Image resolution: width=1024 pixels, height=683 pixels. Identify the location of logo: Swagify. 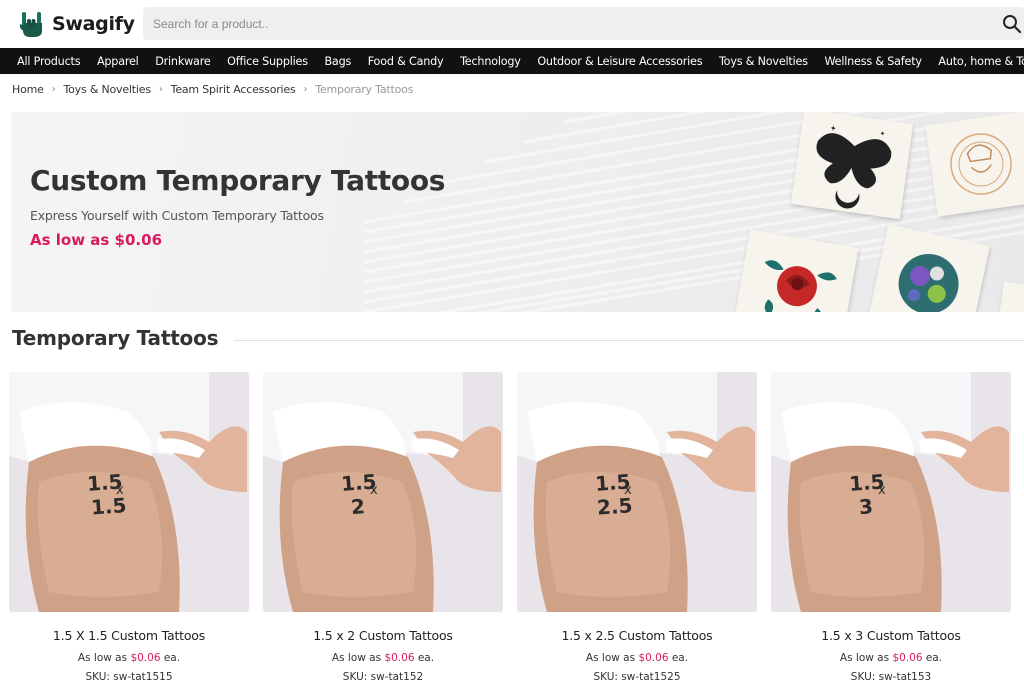
(76, 24).